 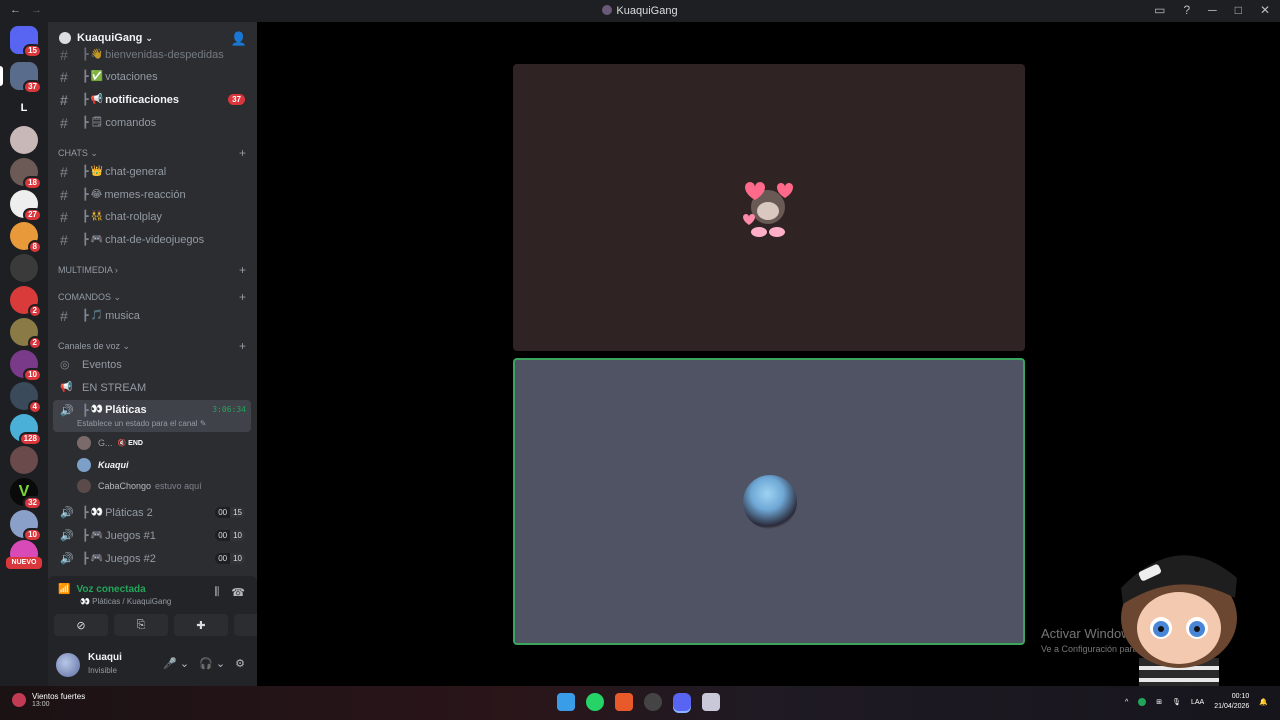 I want to click on channel-eventos: ◎ Eventos, so click(x=152, y=364).